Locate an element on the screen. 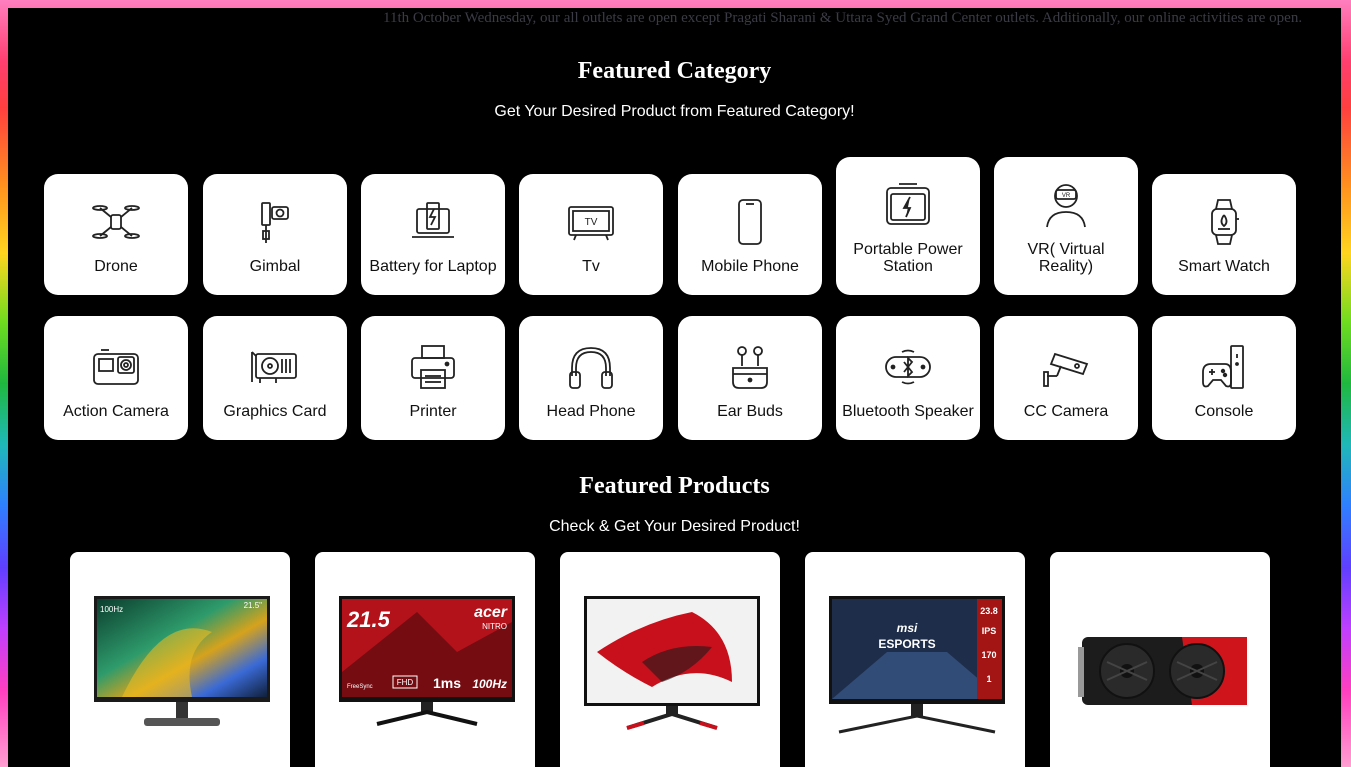  category-card-console: Console is located at coordinates (1224, 378).